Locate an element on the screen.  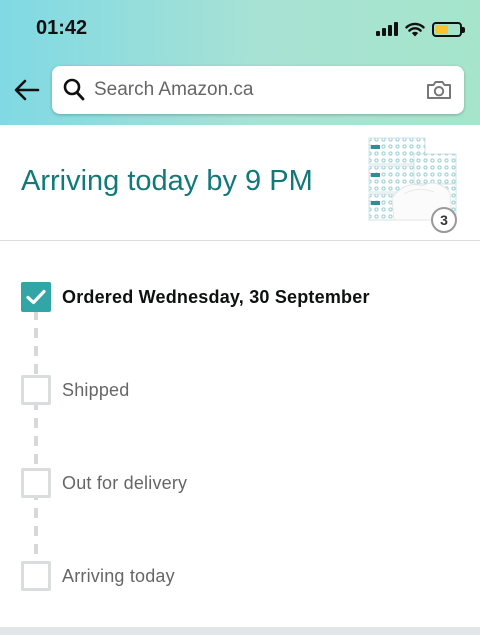
checkbox-checked is located at coordinates (36, 297).